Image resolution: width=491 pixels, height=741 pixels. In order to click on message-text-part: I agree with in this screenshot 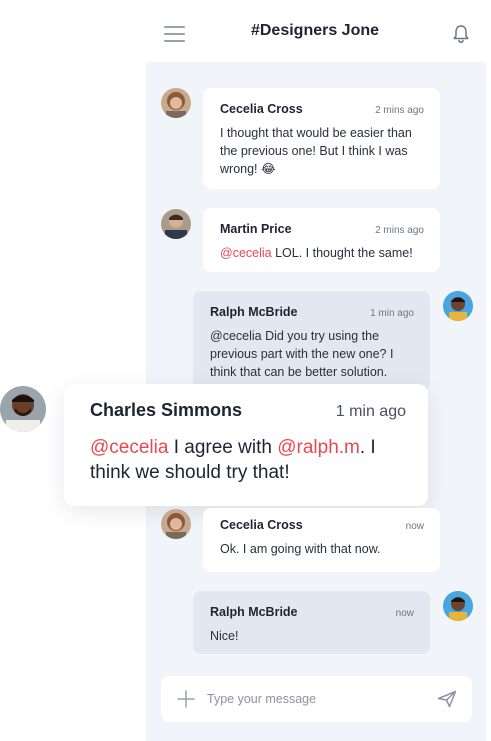, I will do `click(223, 447)`.